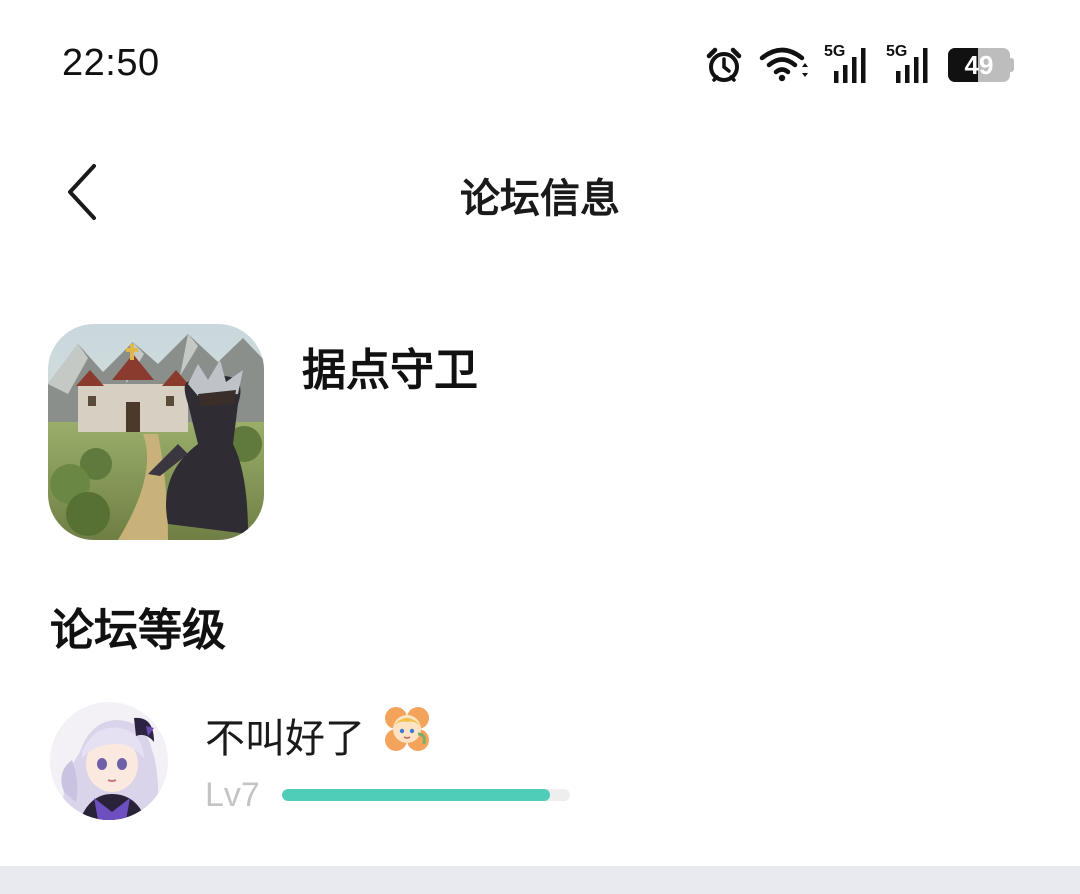 The height and width of the screenshot is (894, 1080). I want to click on level-progress-fill, so click(416, 795).